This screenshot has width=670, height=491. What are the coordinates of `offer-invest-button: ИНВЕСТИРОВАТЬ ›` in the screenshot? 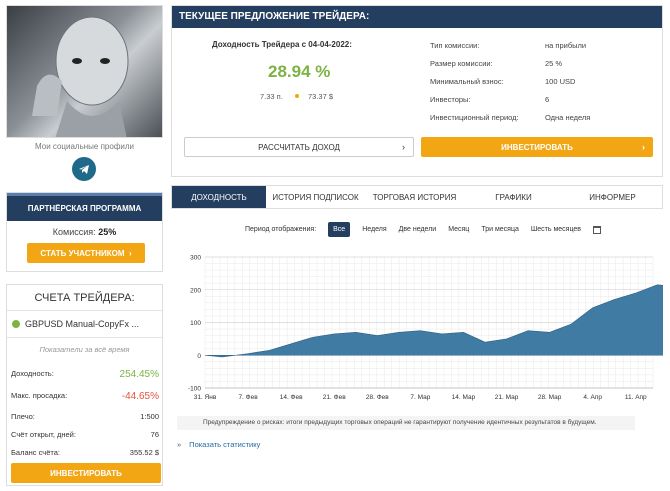 It's located at (537, 147).